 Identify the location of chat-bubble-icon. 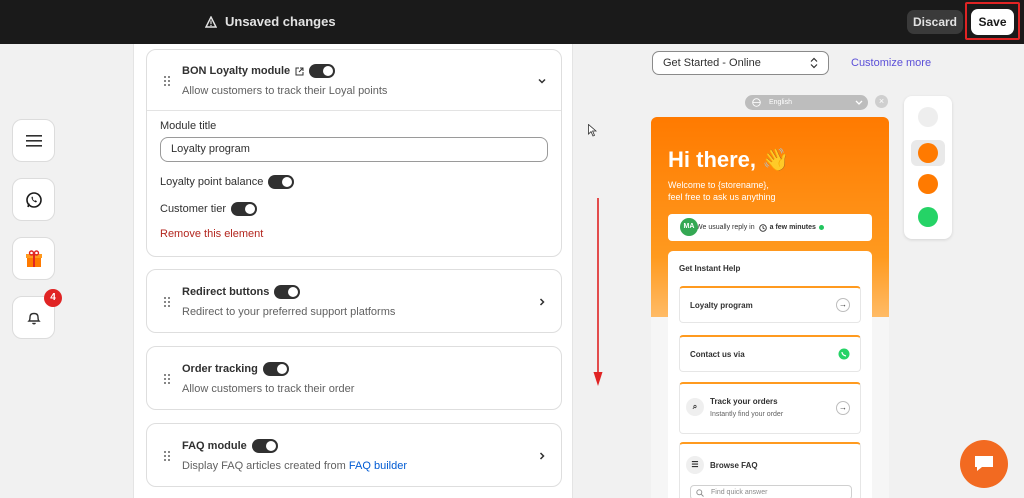
(984, 463).